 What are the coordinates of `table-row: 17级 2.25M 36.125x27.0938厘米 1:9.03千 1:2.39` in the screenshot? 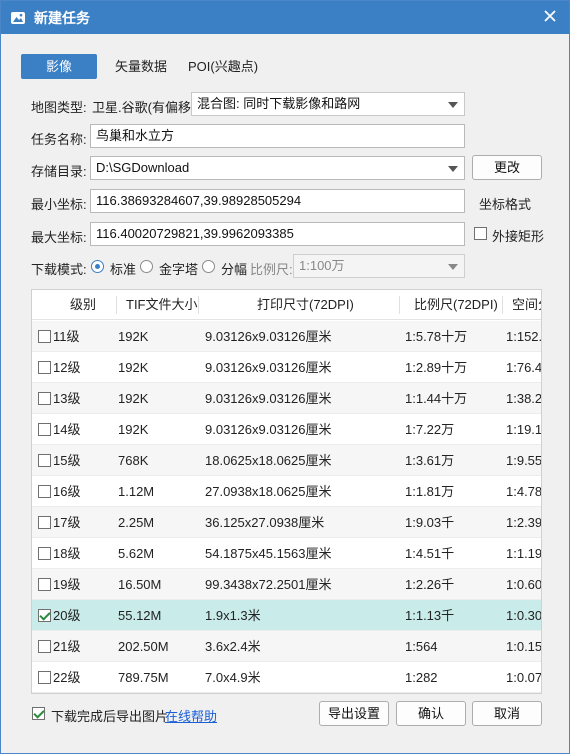 It's located at (286, 522).